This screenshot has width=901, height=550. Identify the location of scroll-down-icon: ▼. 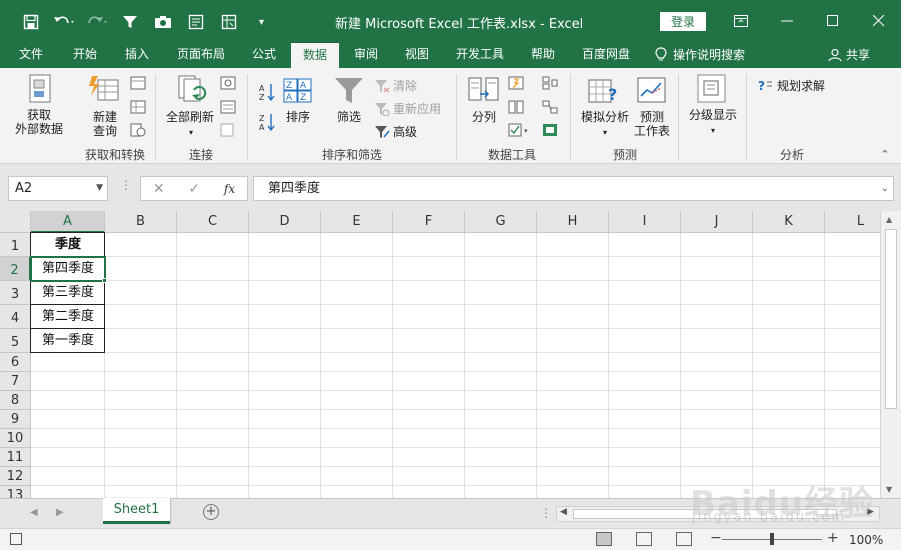
(889, 489).